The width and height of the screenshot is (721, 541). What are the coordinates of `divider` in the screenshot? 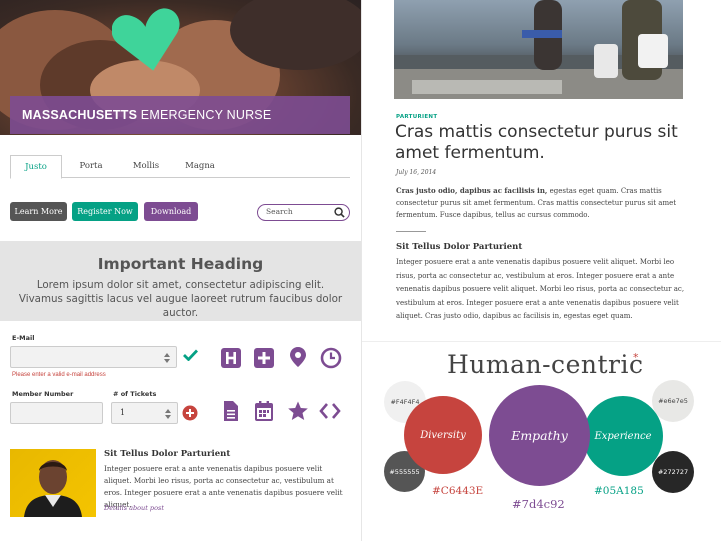 It's located at (411, 231).